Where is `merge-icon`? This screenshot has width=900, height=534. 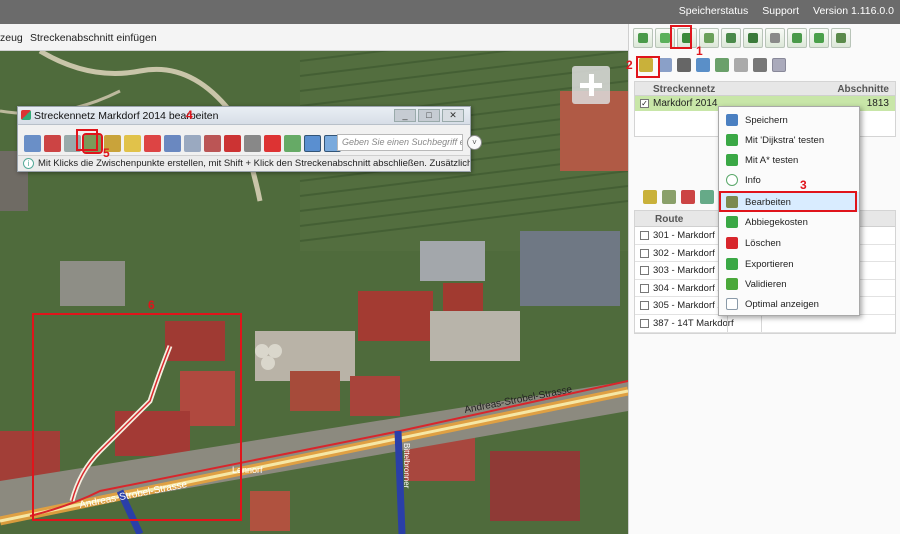 merge-icon is located at coordinates (172, 143).